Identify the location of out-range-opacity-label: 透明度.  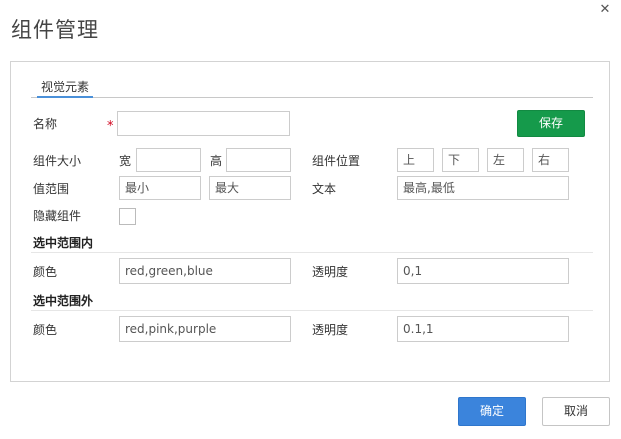
(330, 330).